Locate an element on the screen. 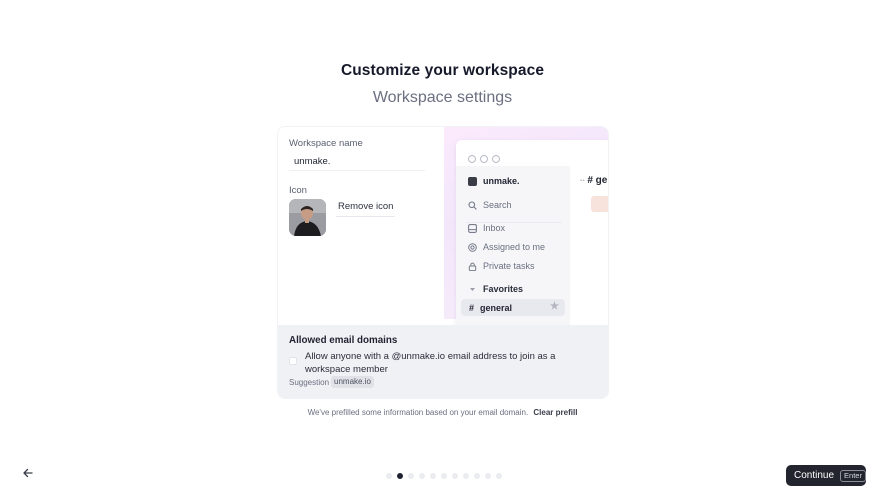 The height and width of the screenshot is (502, 885). preview-channel-general: # general ★ is located at coordinates (513, 307).